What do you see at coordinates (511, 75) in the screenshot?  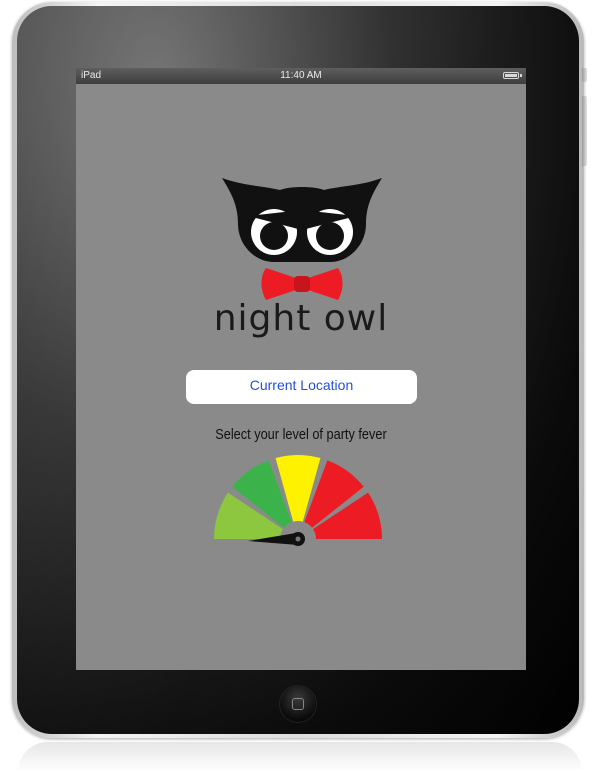 I see `battery-icon` at bounding box center [511, 75].